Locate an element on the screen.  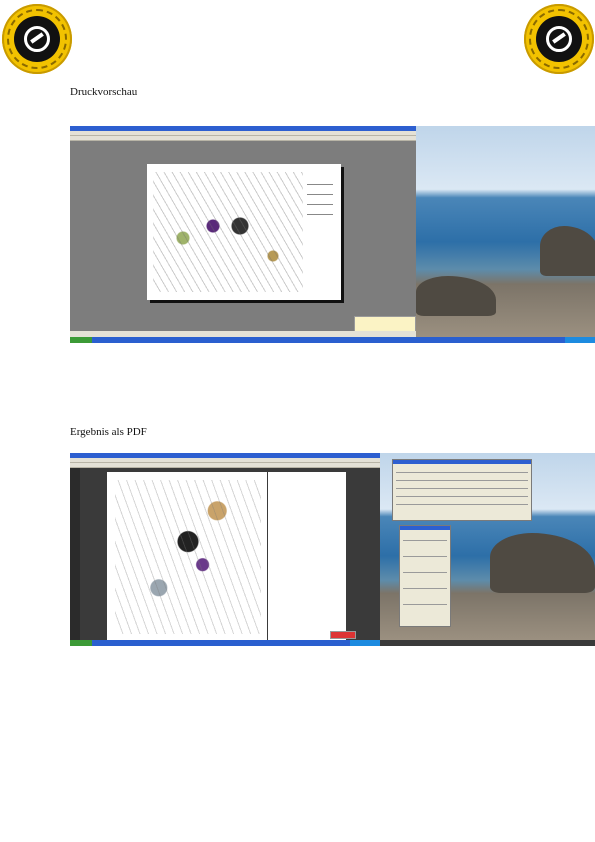
wallpaper-rock is located at coordinates (567, 251).